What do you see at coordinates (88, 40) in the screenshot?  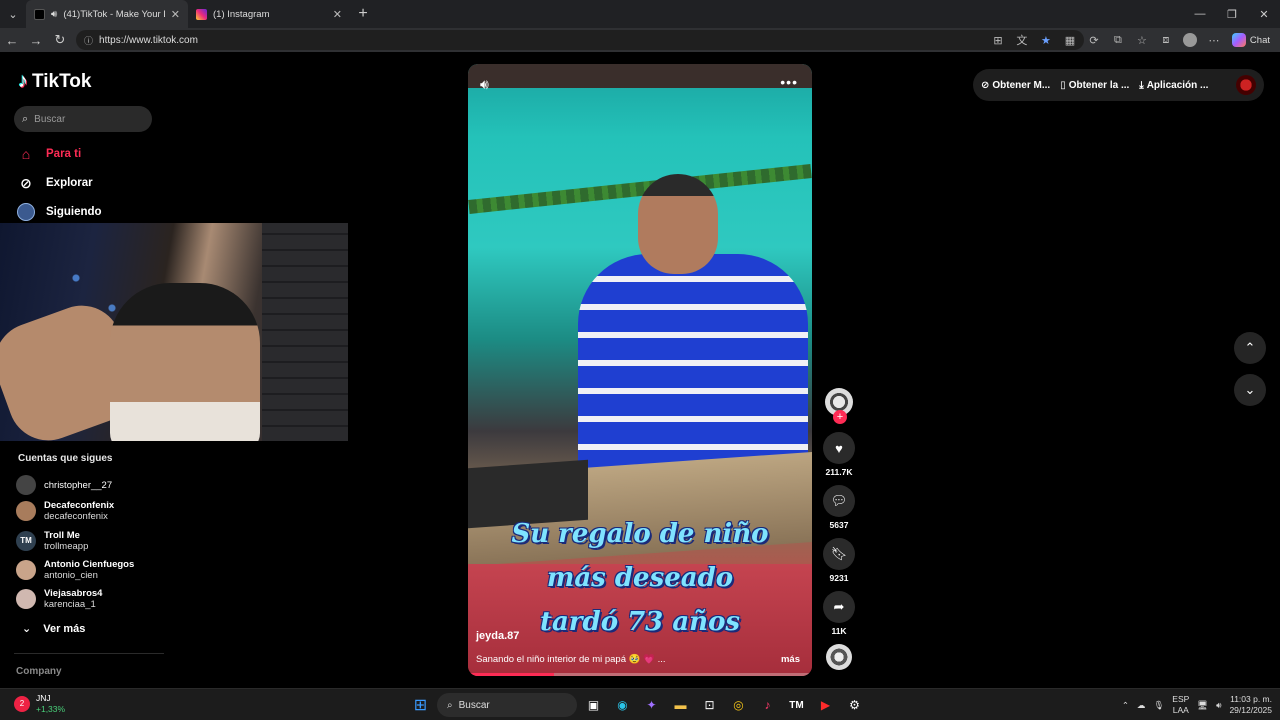 I see `site-info-icon: ⓘ` at bounding box center [88, 40].